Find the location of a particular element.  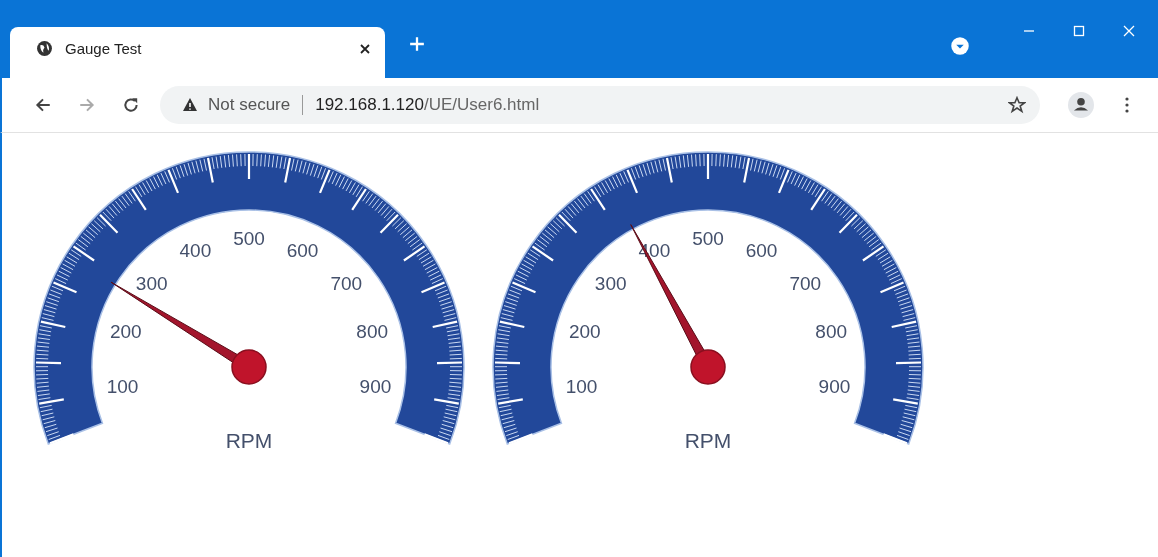

star-icon is located at coordinates (1017, 105).